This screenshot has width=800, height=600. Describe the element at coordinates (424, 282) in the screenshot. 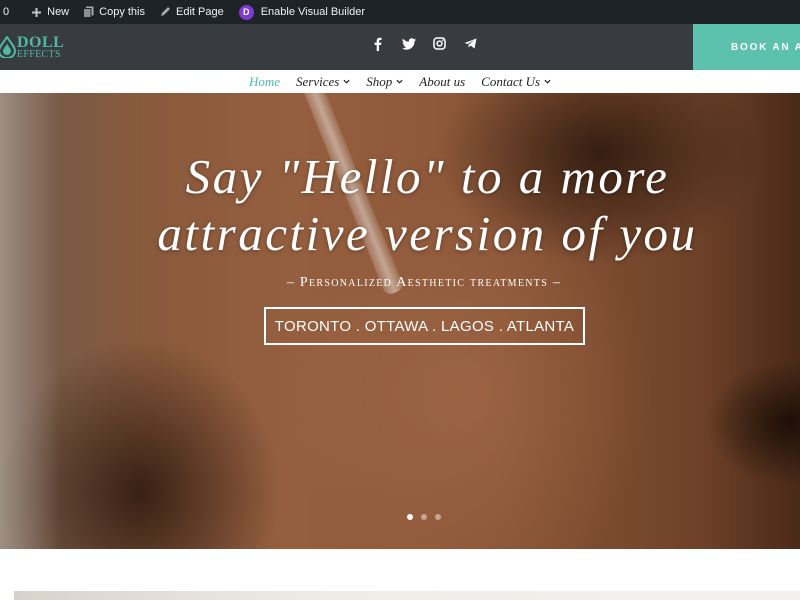

I see `hero-subtitle: – Personalized Aesthetic treatments –` at that location.